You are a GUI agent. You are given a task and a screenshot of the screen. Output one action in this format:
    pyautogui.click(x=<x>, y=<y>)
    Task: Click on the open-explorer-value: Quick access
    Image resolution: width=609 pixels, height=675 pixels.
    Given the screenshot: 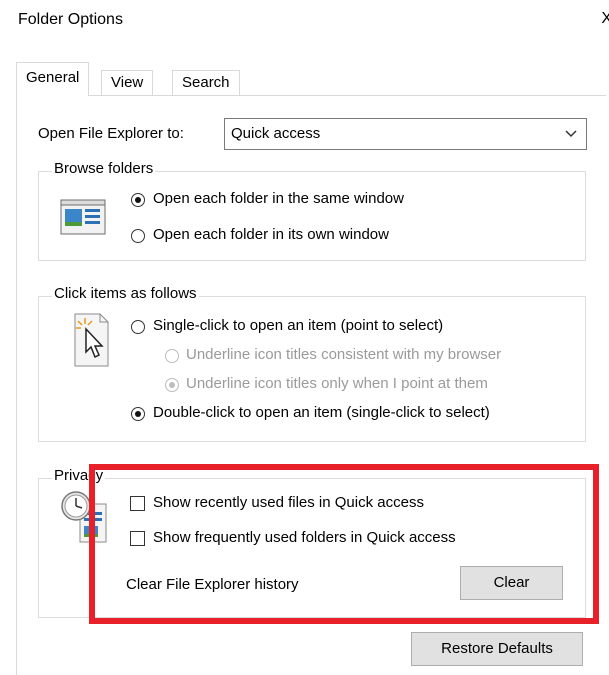 What is the action you would take?
    pyautogui.click(x=276, y=133)
    